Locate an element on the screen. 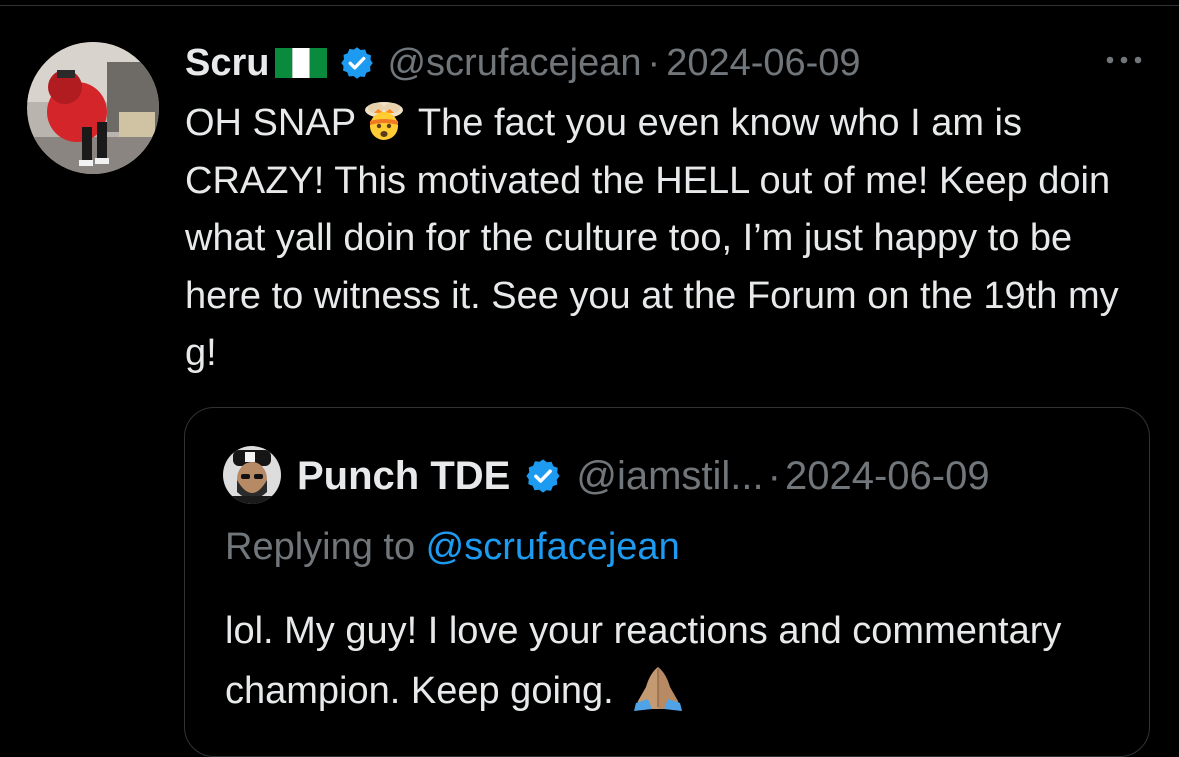  replying-to-mention: @scrufacejean is located at coordinates (553, 547).